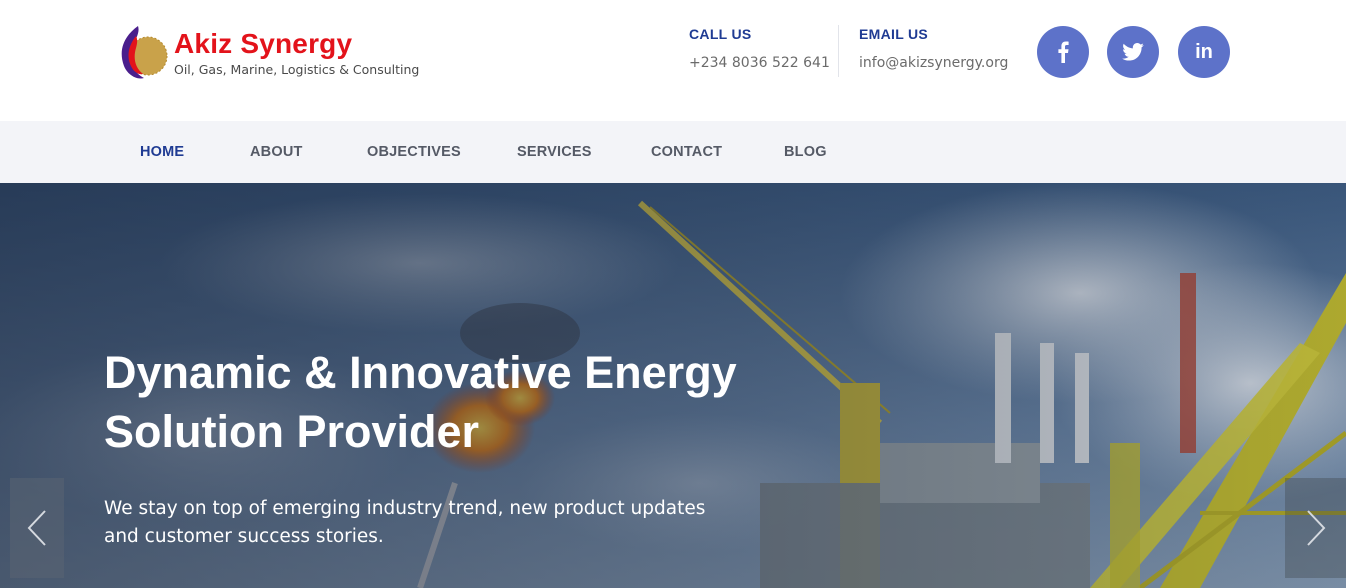  Describe the element at coordinates (554, 152) in the screenshot. I see `nav-item-services: SERVICES` at that location.